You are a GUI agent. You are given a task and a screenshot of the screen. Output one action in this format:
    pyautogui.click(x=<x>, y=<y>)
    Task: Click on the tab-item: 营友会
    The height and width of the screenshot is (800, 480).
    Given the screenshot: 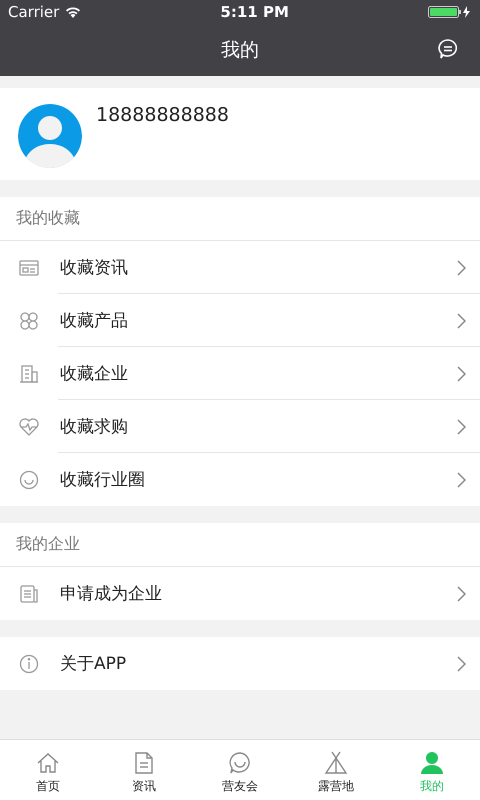 What is the action you would take?
    pyautogui.click(x=240, y=770)
    